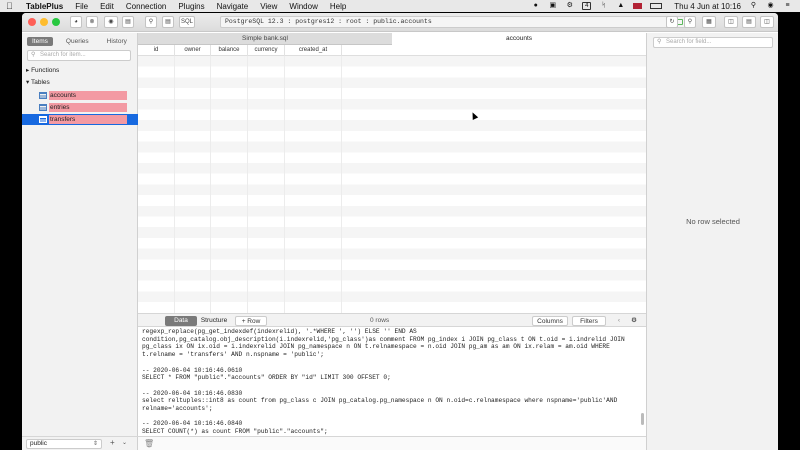 This screenshot has height=450, width=800. Describe the element at coordinates (214, 321) in the screenshot. I see `structure-view-button: Structure` at that location.